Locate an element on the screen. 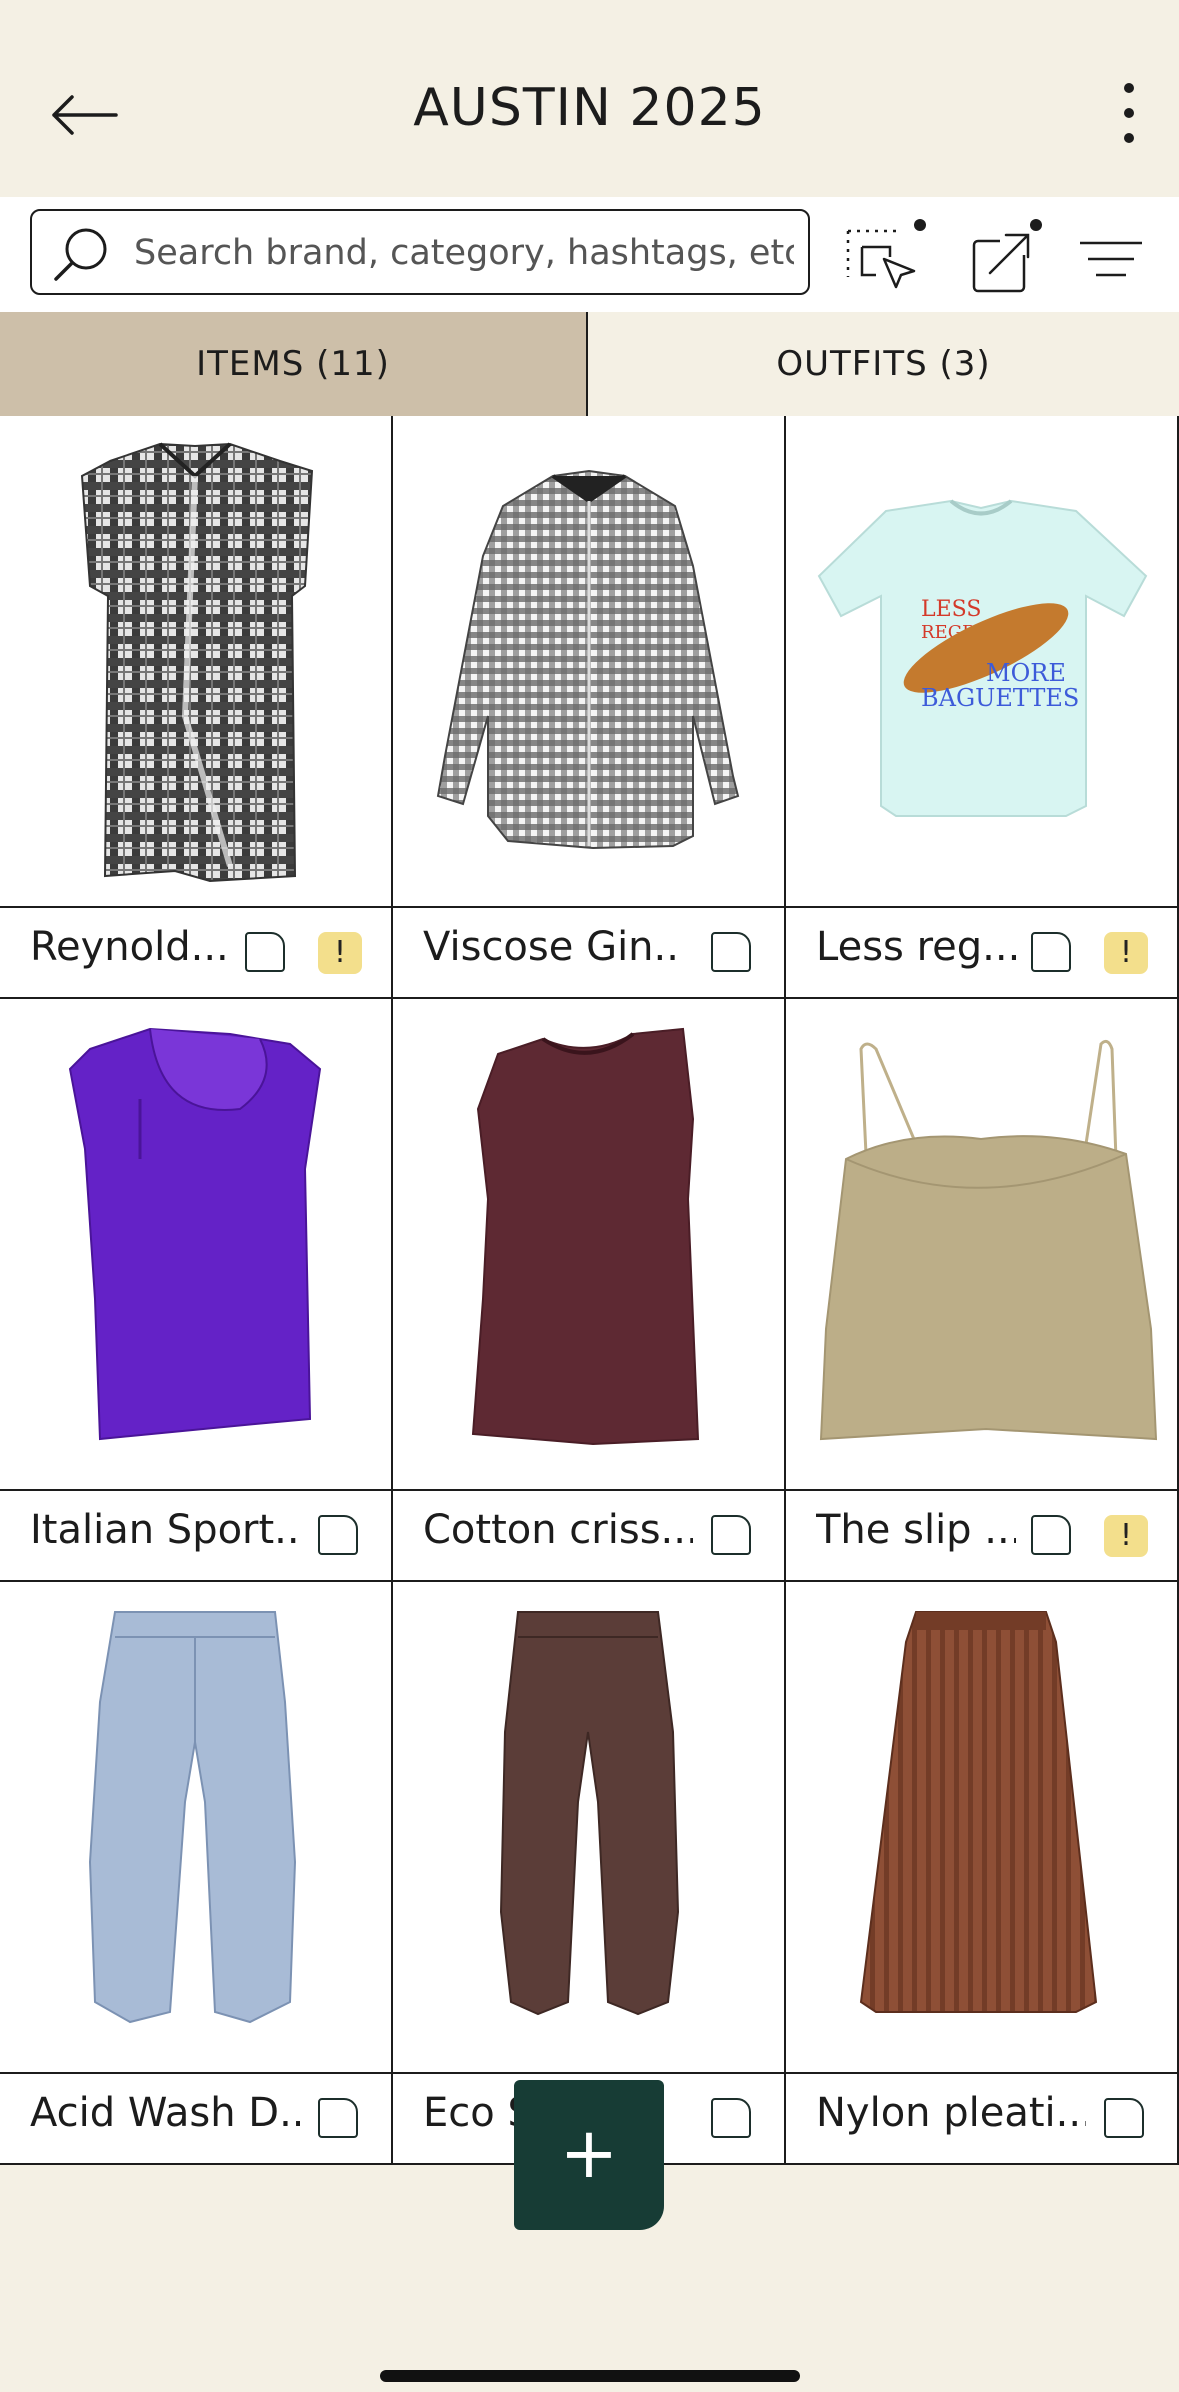 This screenshot has width=1179, height=2392. kebab-menu-icon is located at coordinates (1129, 113).